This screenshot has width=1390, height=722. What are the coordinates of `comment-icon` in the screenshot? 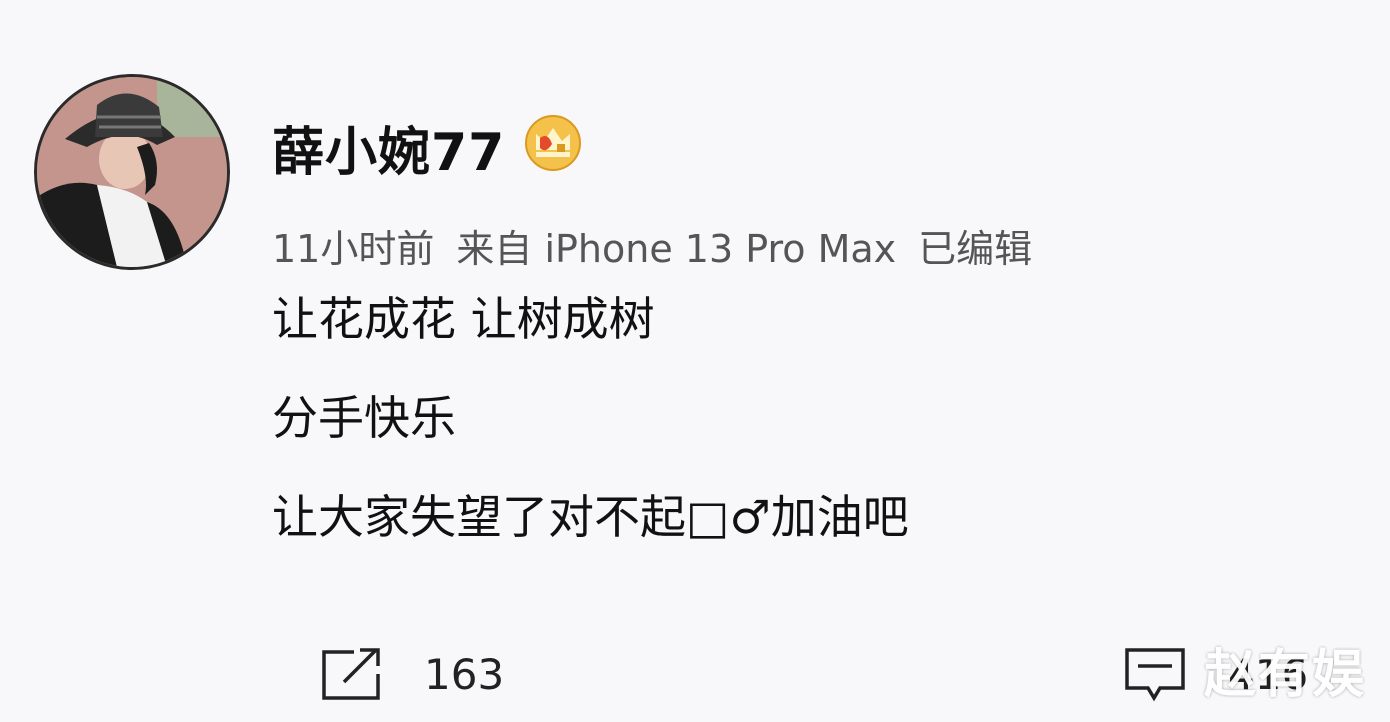 It's located at (1155, 675).